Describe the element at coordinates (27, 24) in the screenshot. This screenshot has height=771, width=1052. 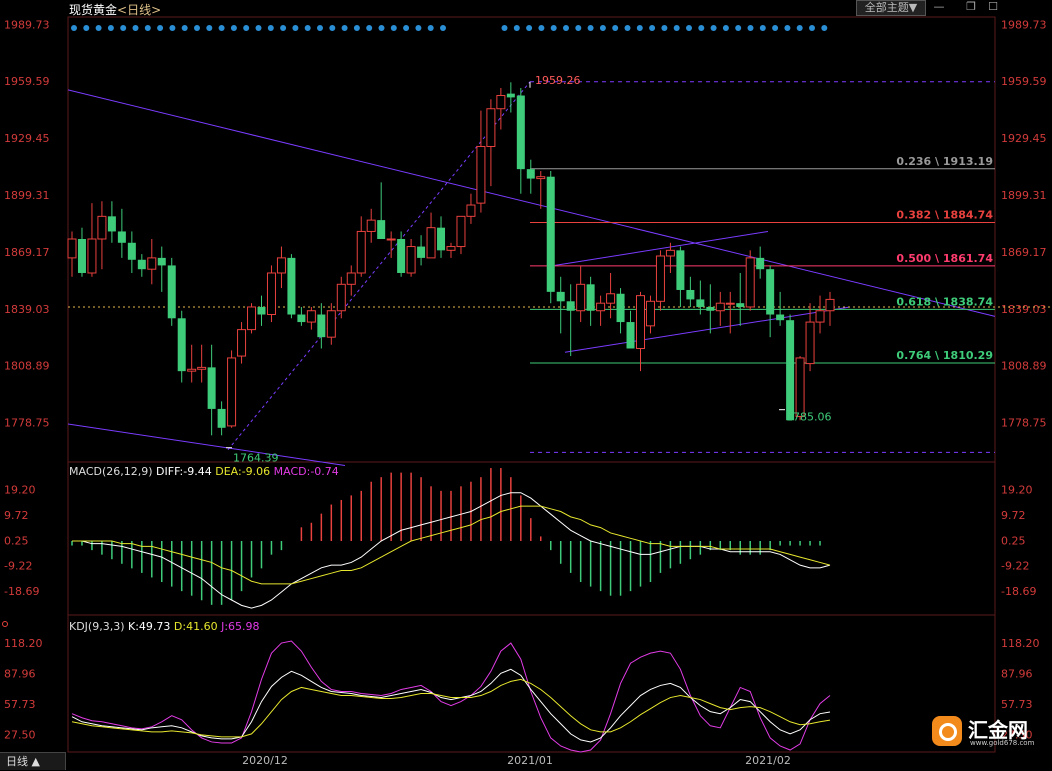
I see `price-axis-left-label: 1989.73` at that location.